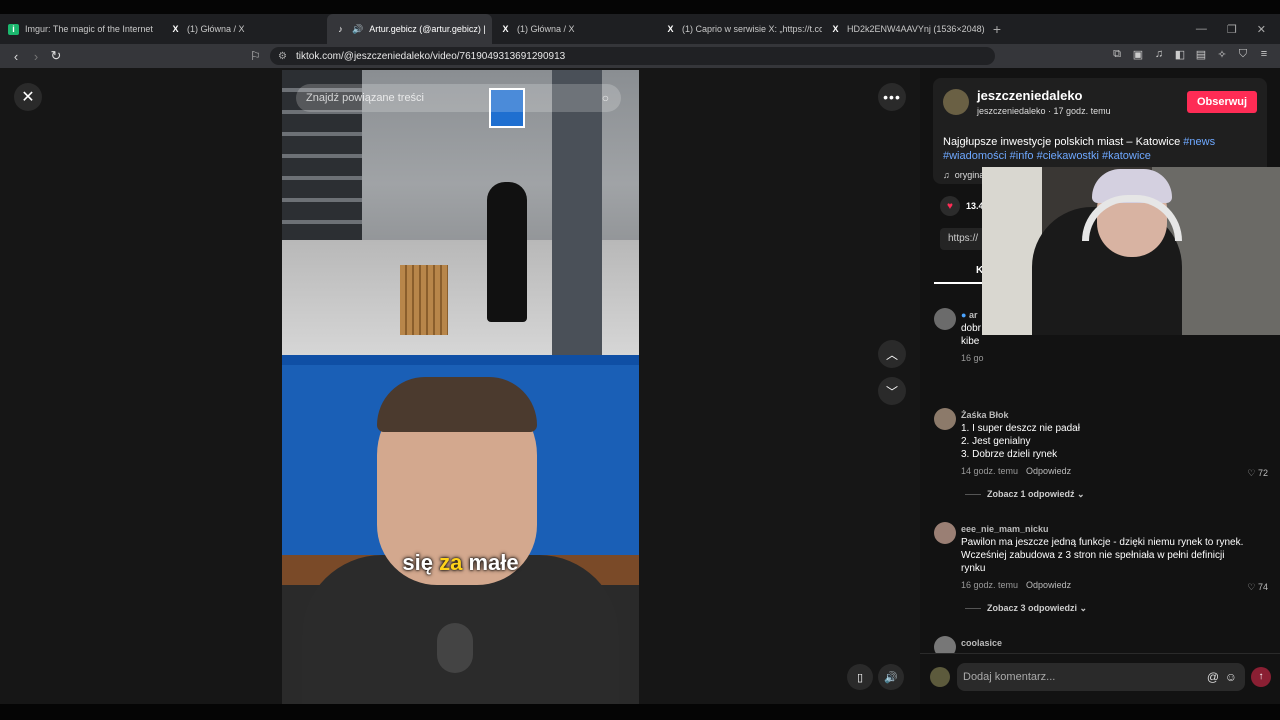  I want to click on comment-like-button: ♡ 72, so click(1257, 473).